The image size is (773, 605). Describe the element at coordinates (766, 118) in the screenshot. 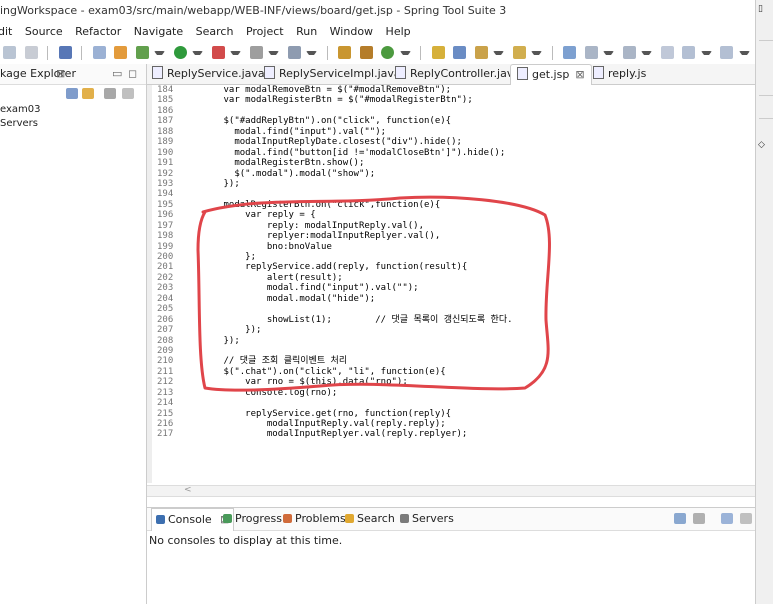

I see `divider` at that location.